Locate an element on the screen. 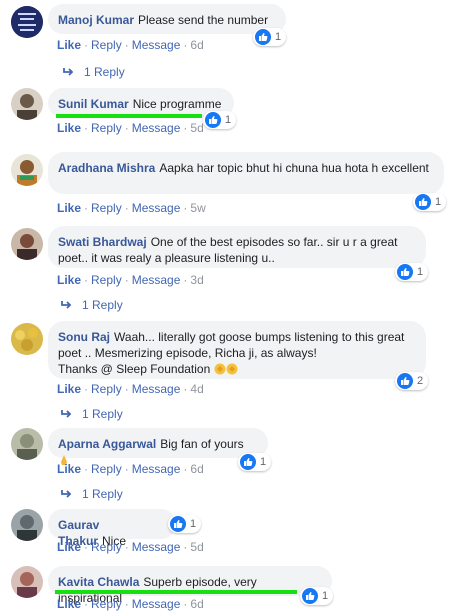 The height and width of the screenshot is (614, 450). comment-text-line2: Thanks @ Sleep Foundation is located at coordinates (134, 369).